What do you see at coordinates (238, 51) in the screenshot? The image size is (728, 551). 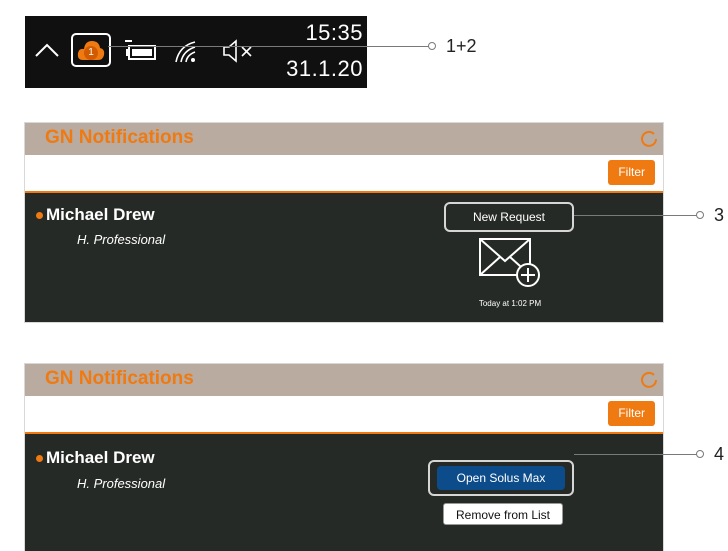 I see `volume-muted-icon` at bounding box center [238, 51].